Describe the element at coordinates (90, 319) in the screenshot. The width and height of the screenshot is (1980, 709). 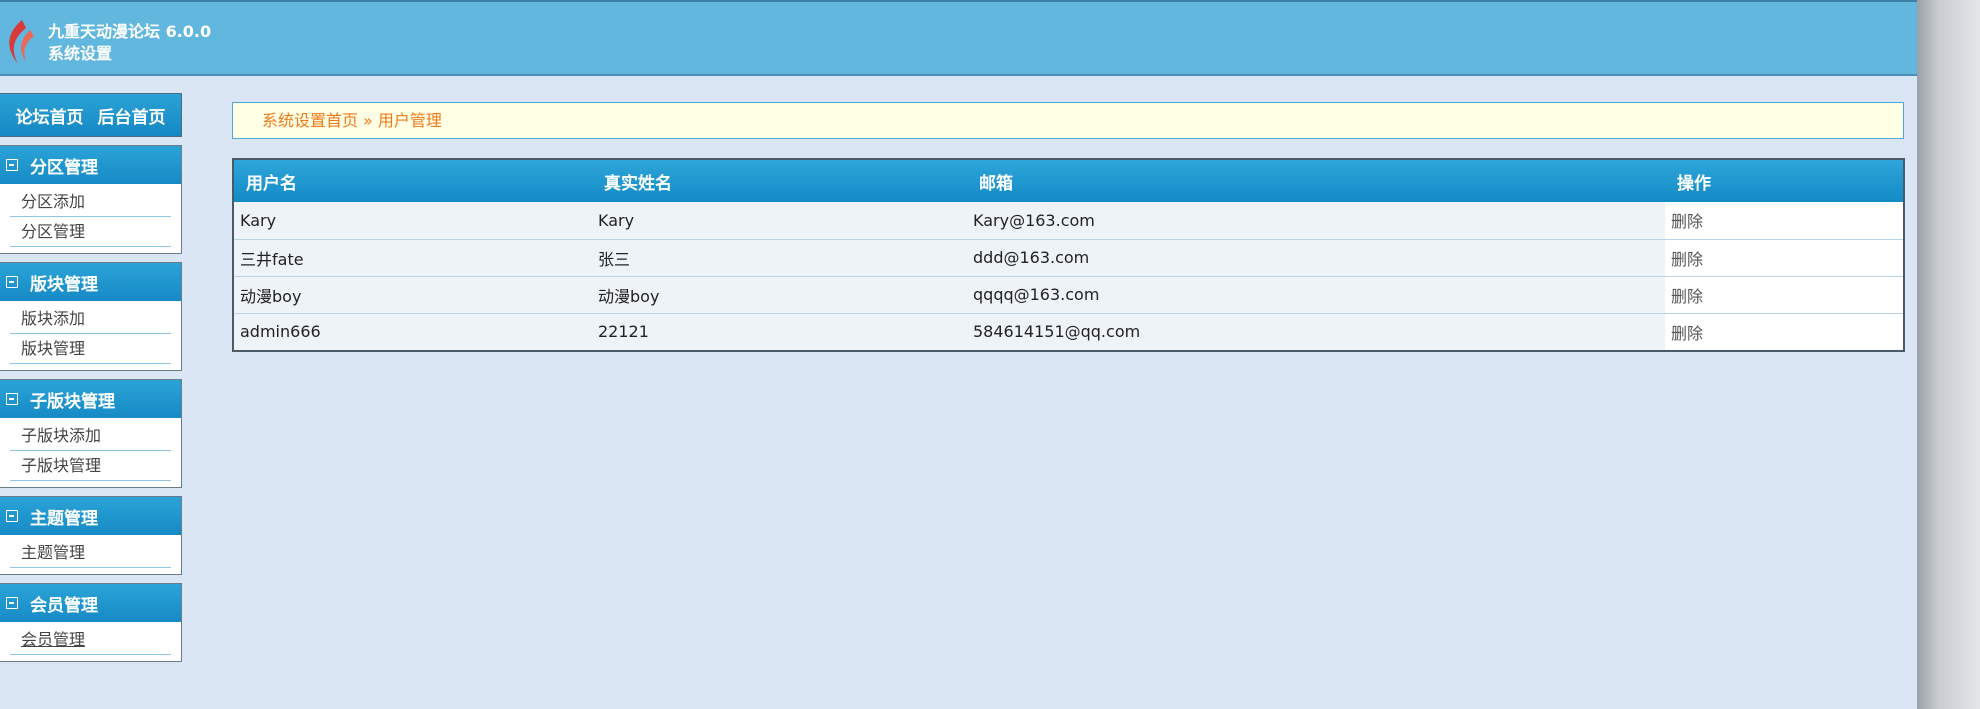
I see `sidebar-item-board-add: 版块添加` at that location.